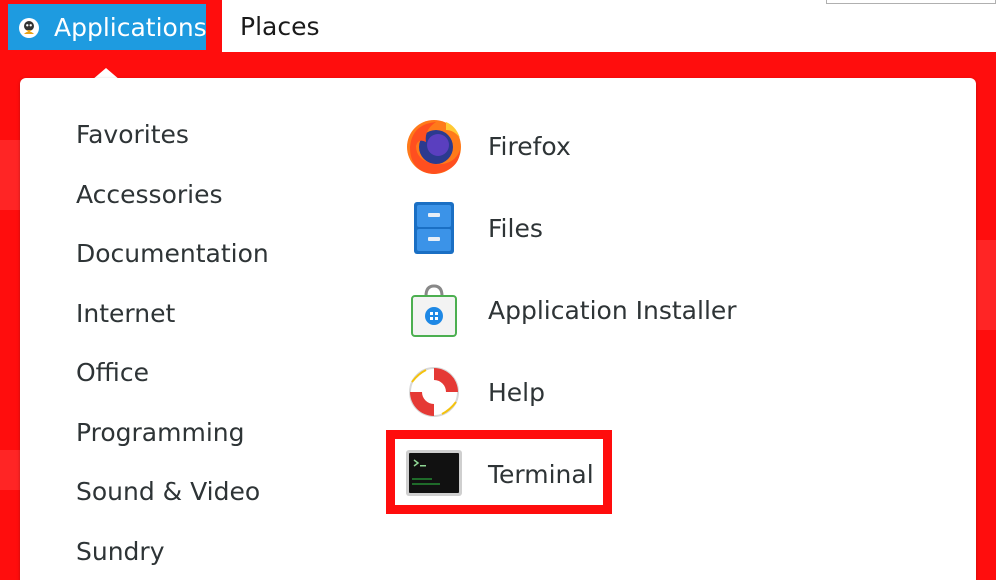 The height and width of the screenshot is (580, 996). I want to click on firefox-icon, so click(434, 146).